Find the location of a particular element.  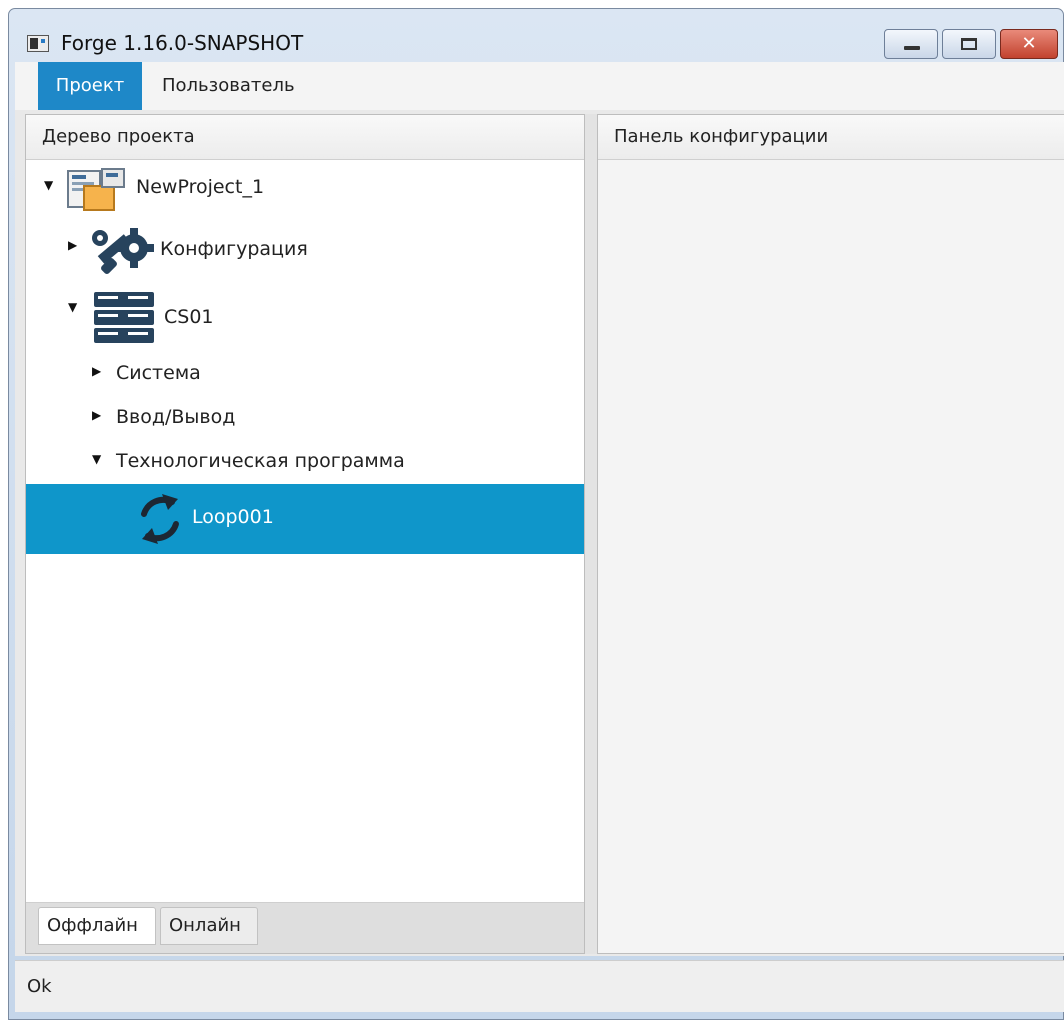

close-icon: ✕ is located at coordinates (1029, 43).